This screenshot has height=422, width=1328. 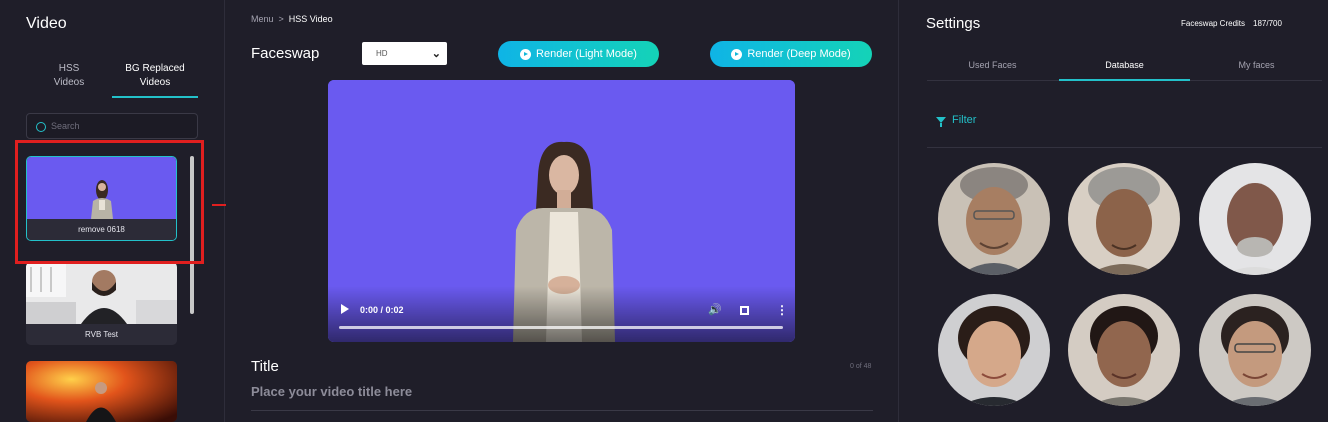 What do you see at coordinates (782, 310) in the screenshot?
I see `more-icon: ⋮` at bounding box center [782, 310].